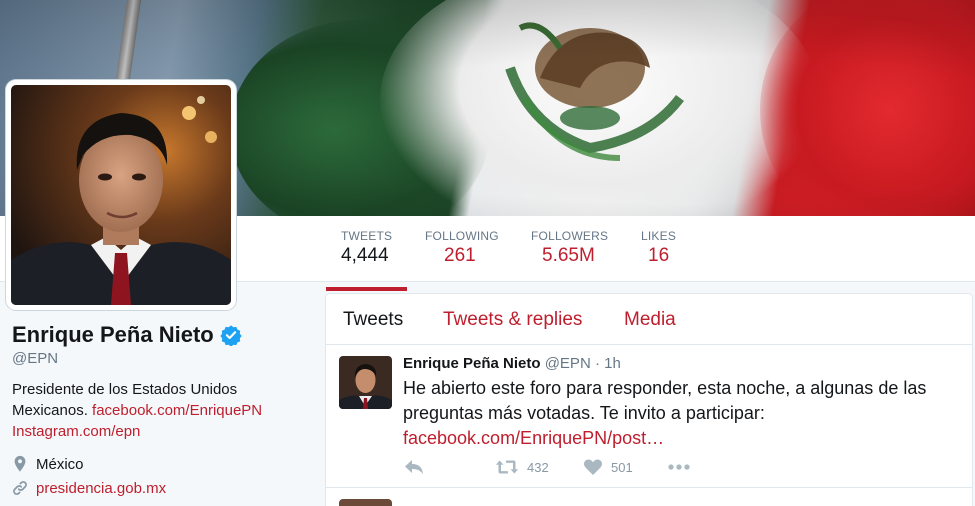 The height and width of the screenshot is (506, 975). What do you see at coordinates (462, 236) in the screenshot?
I see `stat-label: FOLLOWING` at bounding box center [462, 236].